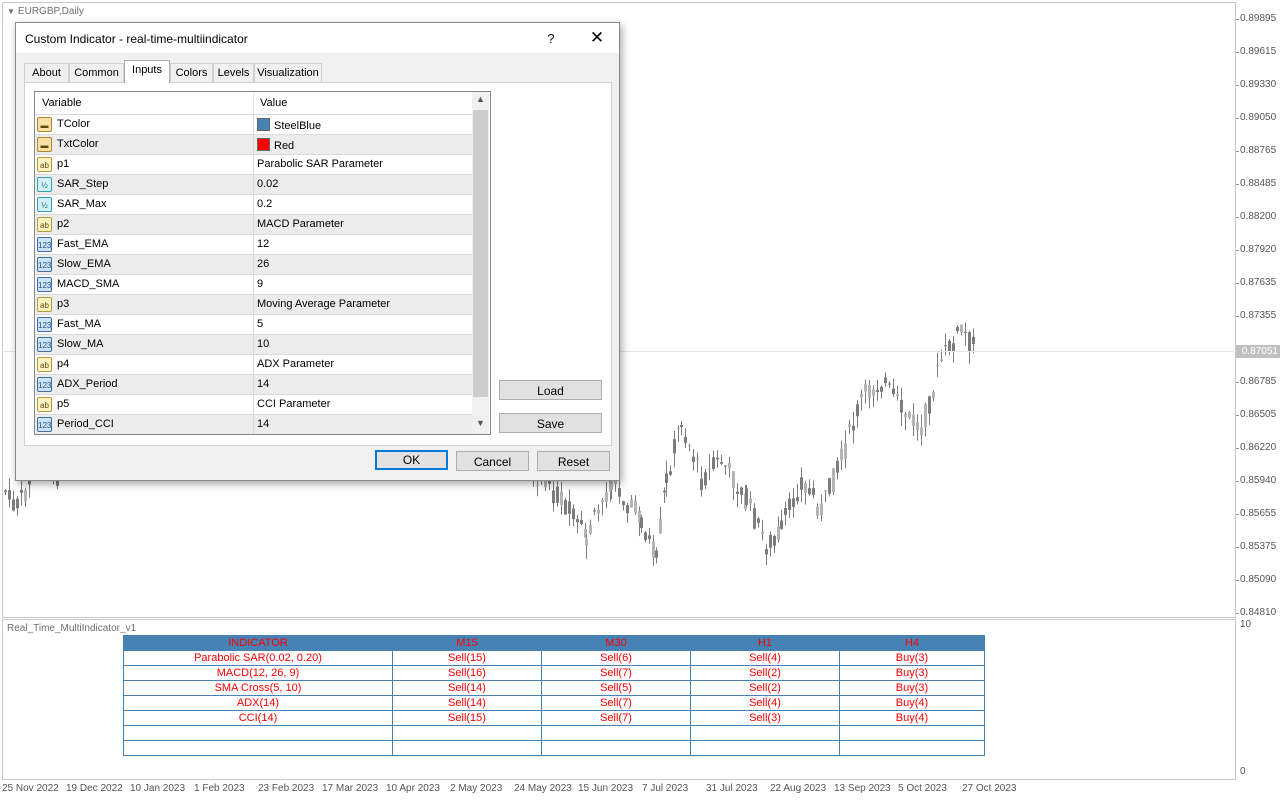  What do you see at coordinates (616, 703) in the screenshot?
I see `signal-cell: Sell(7)` at bounding box center [616, 703].